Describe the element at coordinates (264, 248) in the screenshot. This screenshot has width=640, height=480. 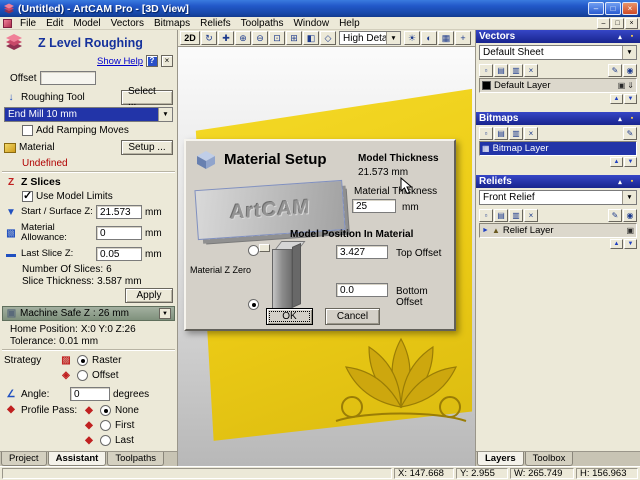
I see `position-slider-handle` at that location.